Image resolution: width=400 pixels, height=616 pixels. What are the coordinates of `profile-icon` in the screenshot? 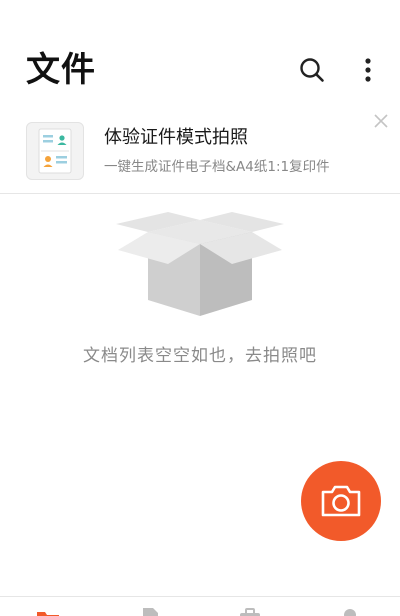 It's located at (350, 612).